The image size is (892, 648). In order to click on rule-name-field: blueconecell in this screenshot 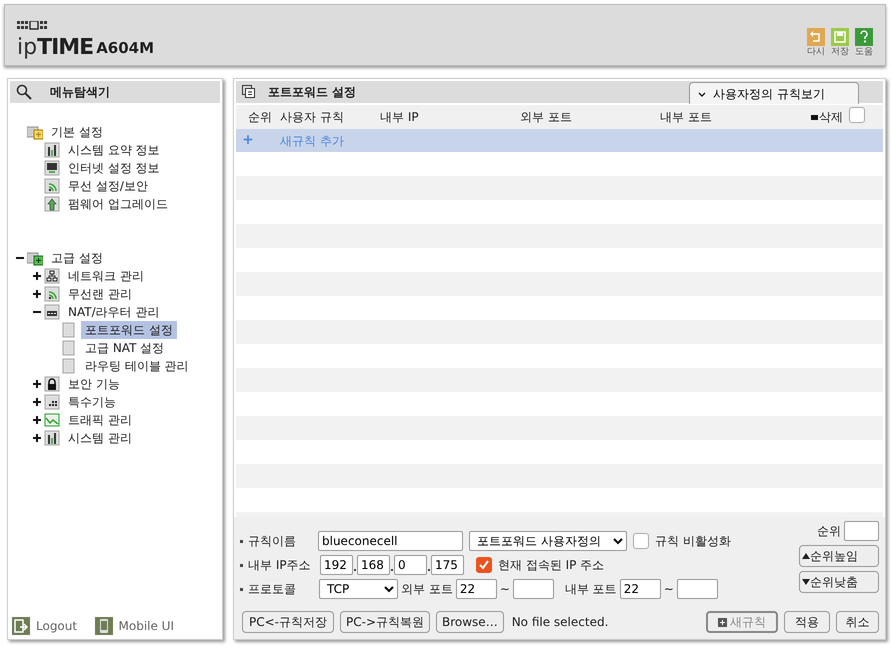, I will do `click(390, 541)`.